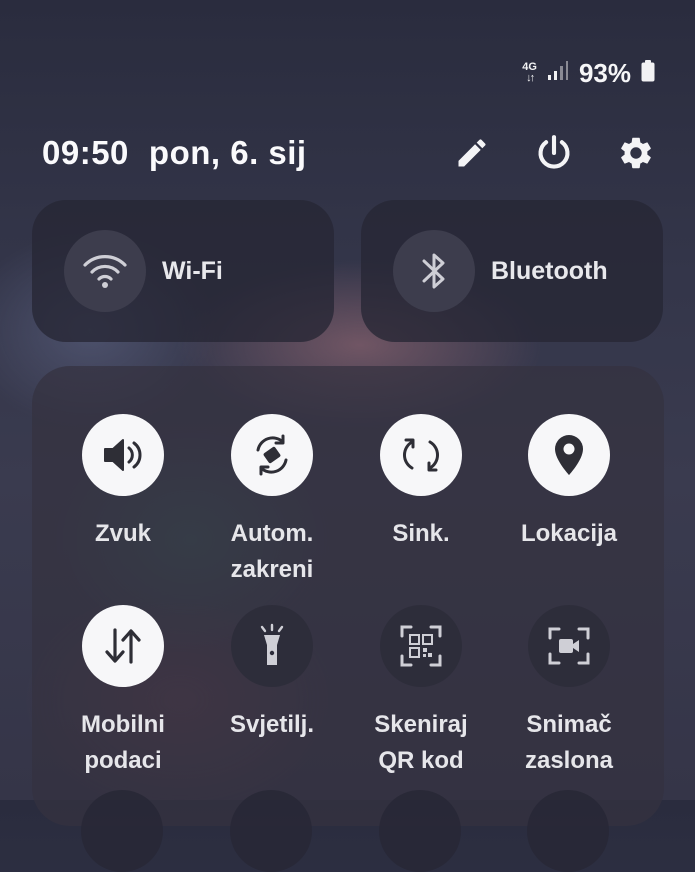  What do you see at coordinates (648, 73) in the screenshot?
I see `battery-icon` at bounding box center [648, 73].